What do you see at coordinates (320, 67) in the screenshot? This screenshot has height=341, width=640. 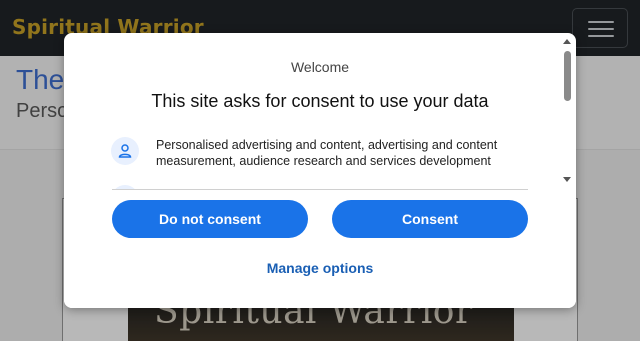 I see `dialog-welcome: Welcome` at bounding box center [320, 67].